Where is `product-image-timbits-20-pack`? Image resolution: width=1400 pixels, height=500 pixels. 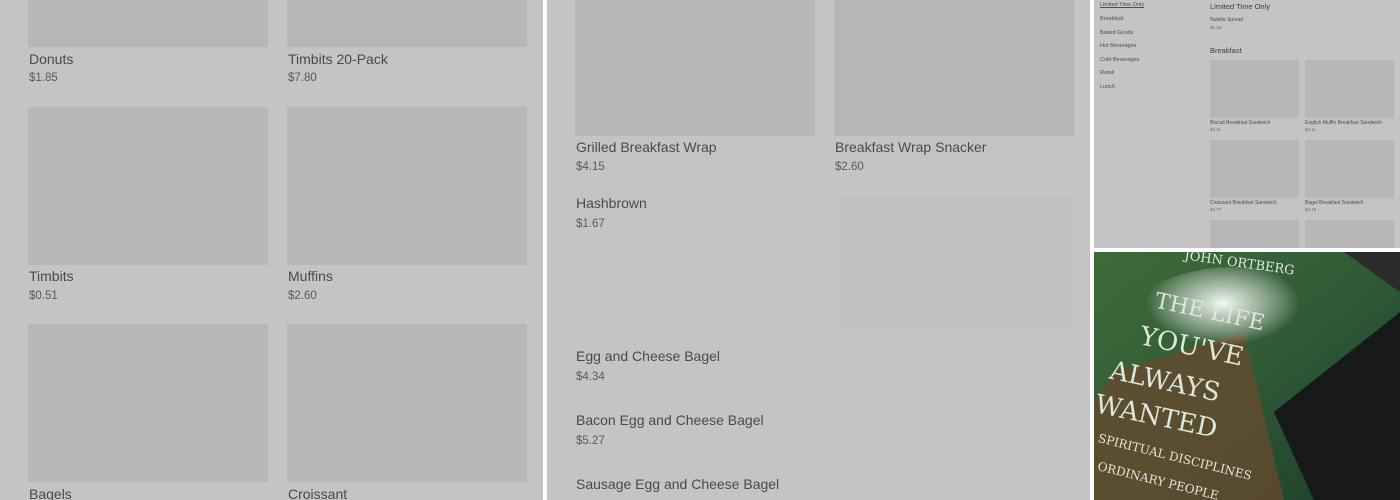
product-image-timbits-20-pack is located at coordinates (407, 23).